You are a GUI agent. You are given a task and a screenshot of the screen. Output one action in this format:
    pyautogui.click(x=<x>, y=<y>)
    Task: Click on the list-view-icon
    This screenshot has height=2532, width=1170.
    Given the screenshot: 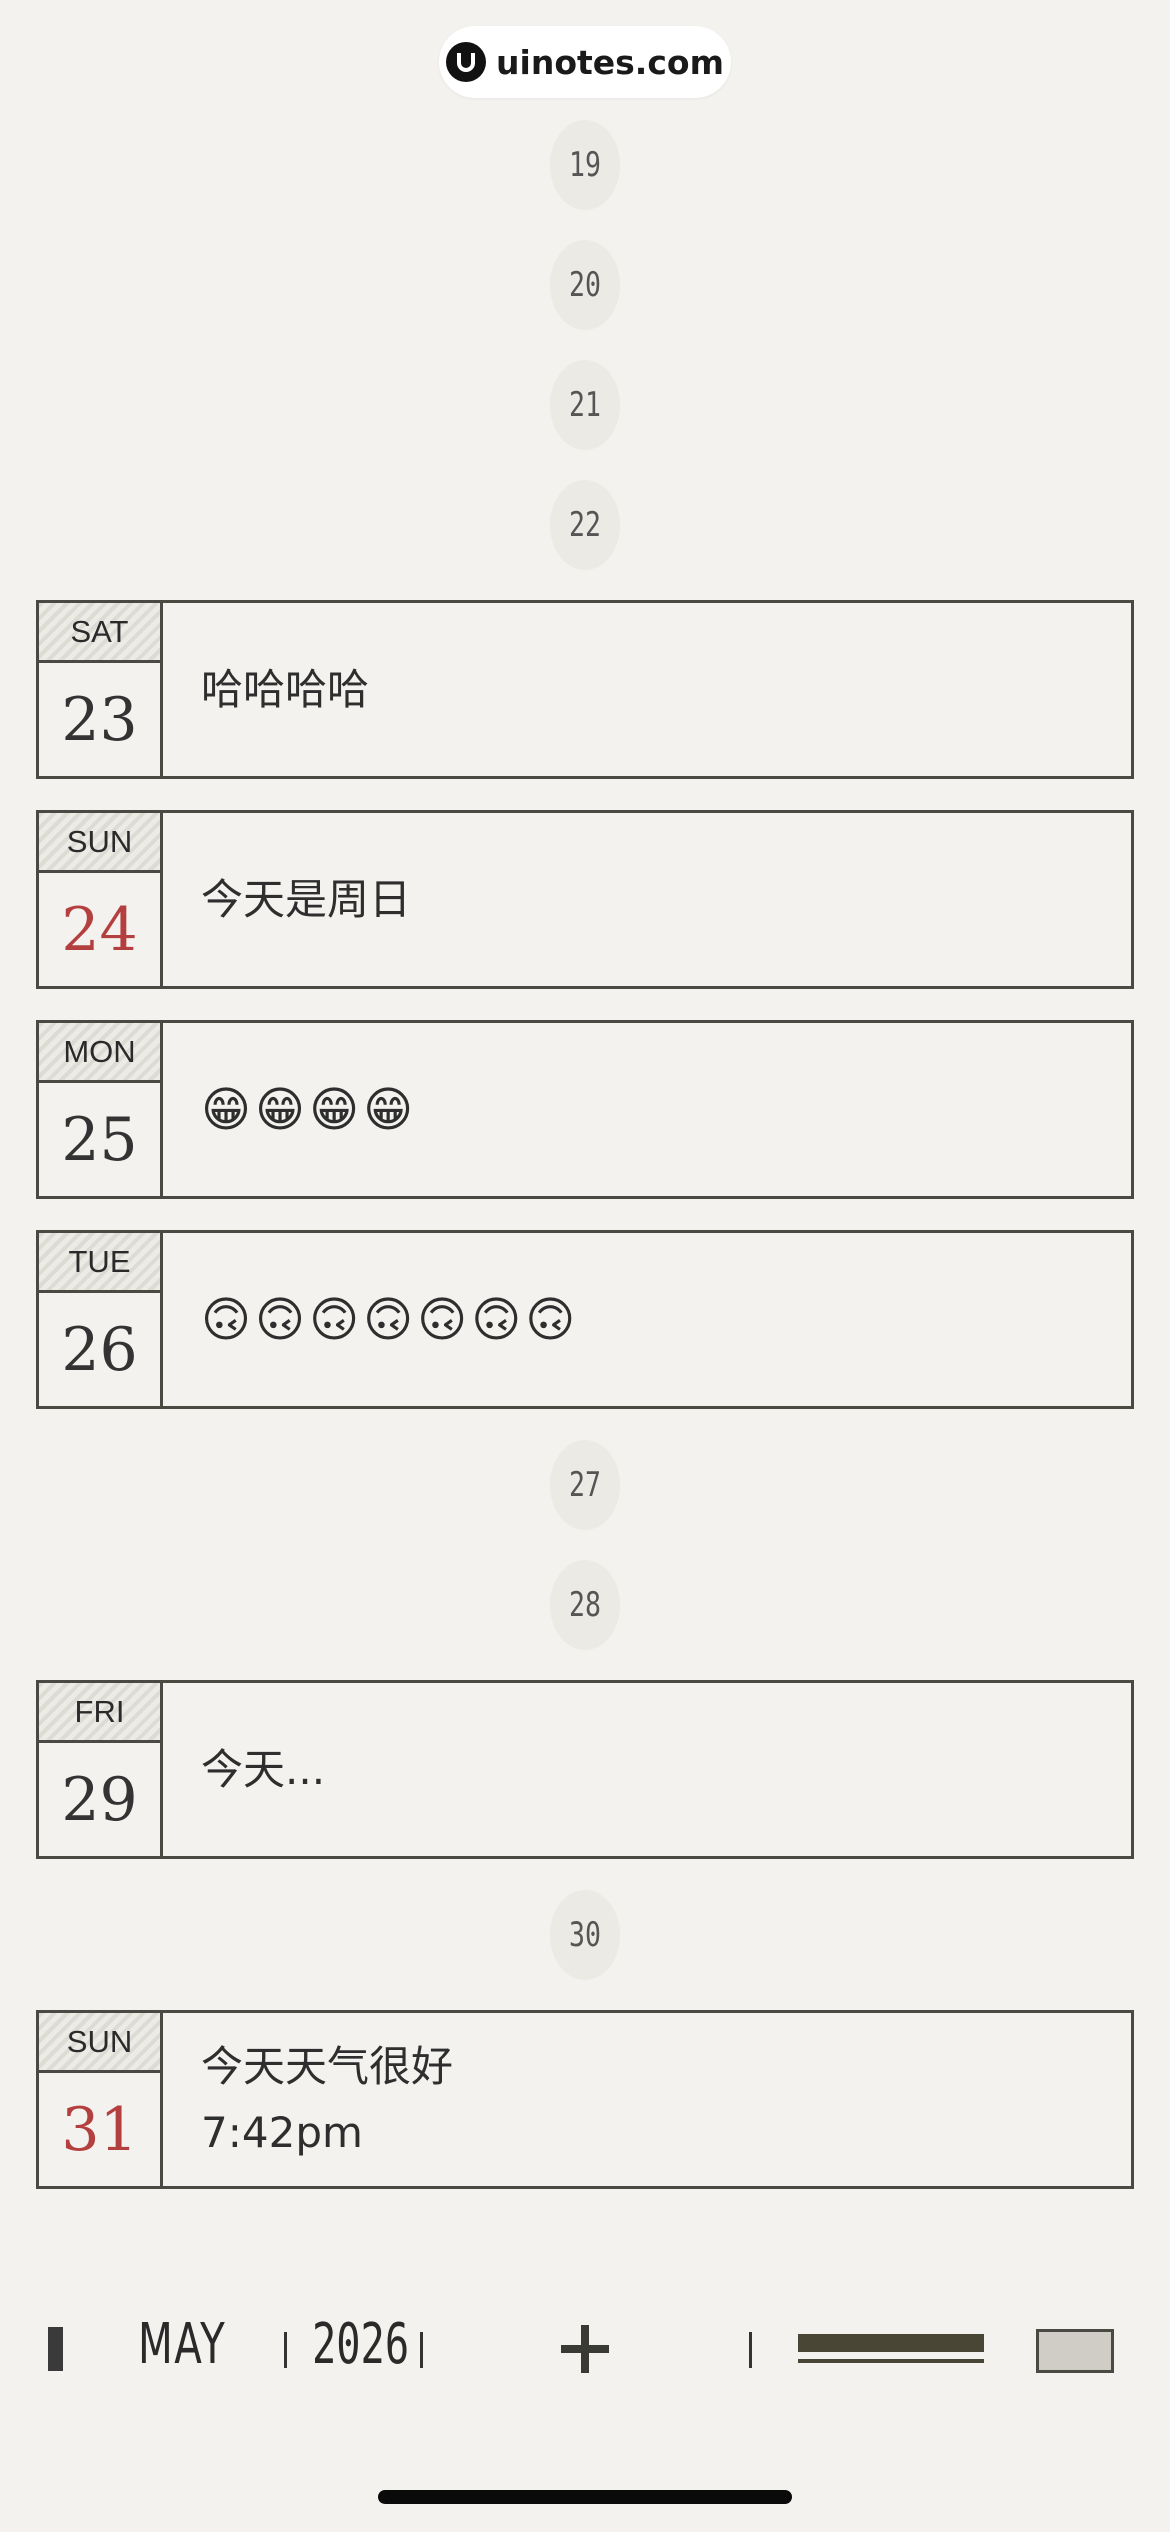 What is the action you would take?
    pyautogui.click(x=891, y=2350)
    